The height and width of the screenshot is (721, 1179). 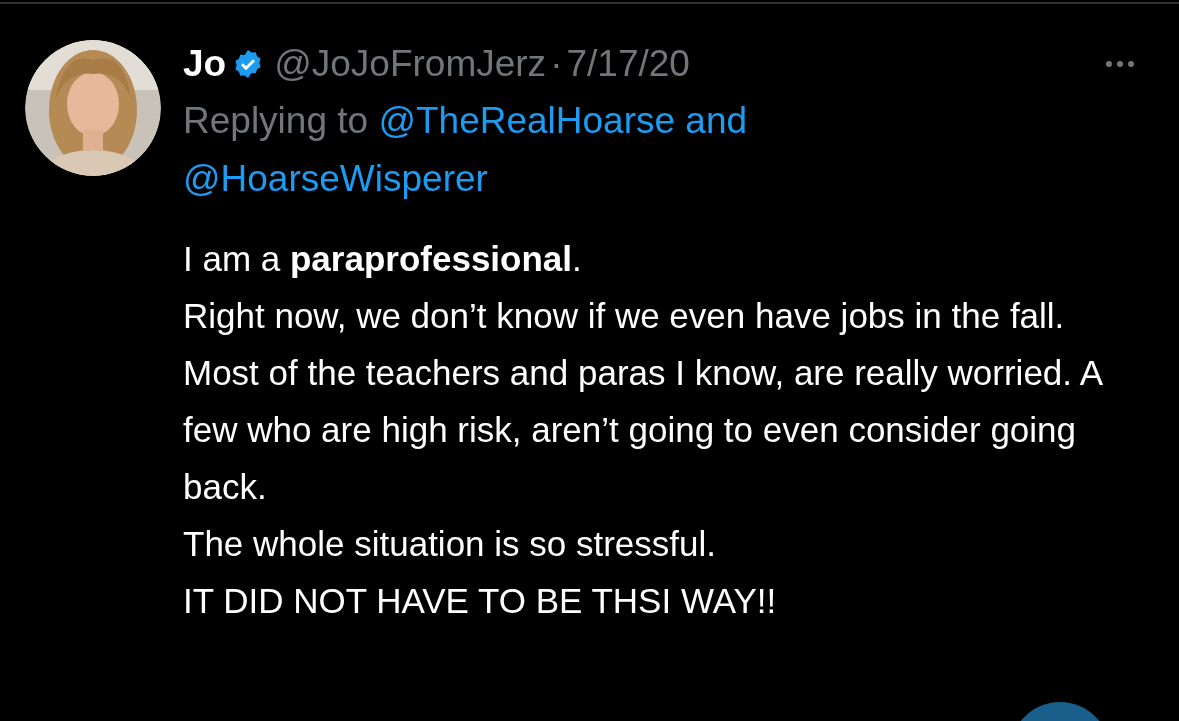 I want to click on more-options-icon, so click(x=1120, y=64).